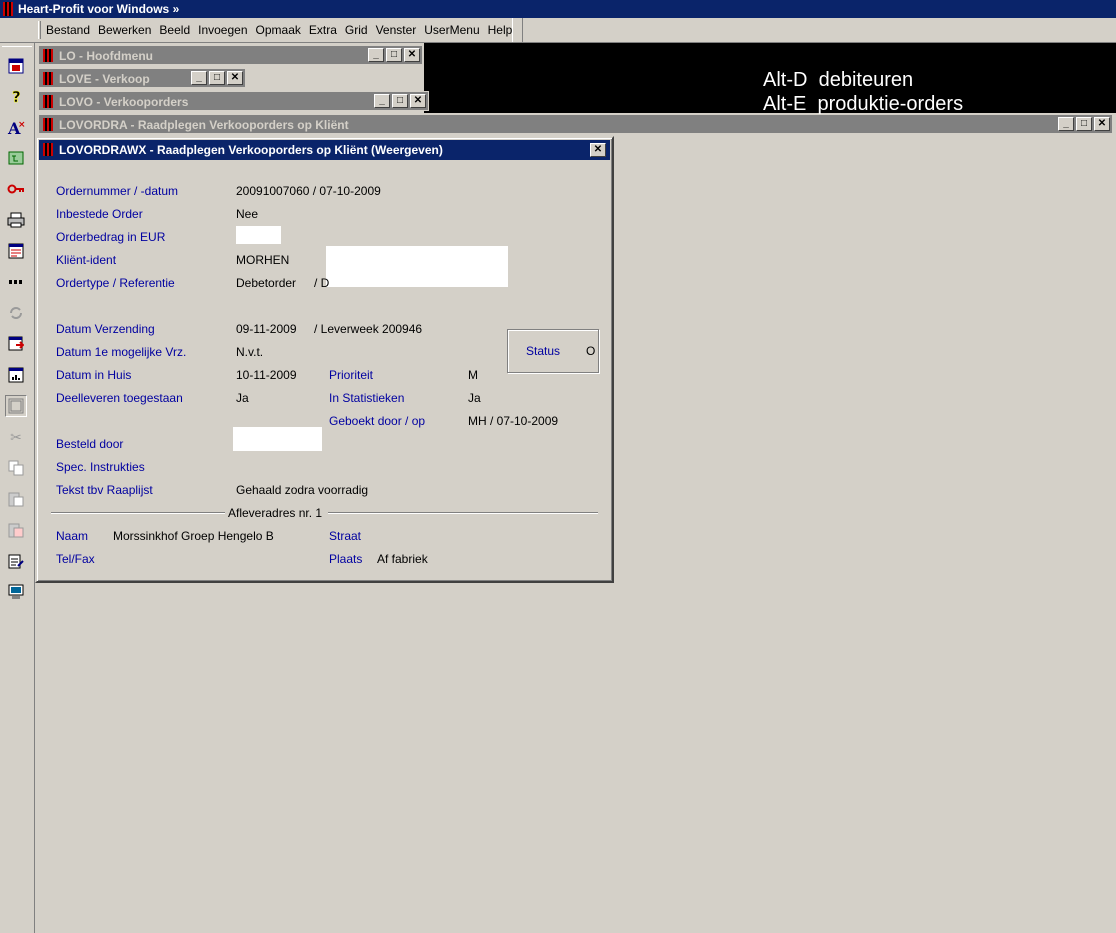 The height and width of the screenshot is (933, 1116). Describe the element at coordinates (346, 559) in the screenshot. I see `plaats-label: Plaats` at that location.